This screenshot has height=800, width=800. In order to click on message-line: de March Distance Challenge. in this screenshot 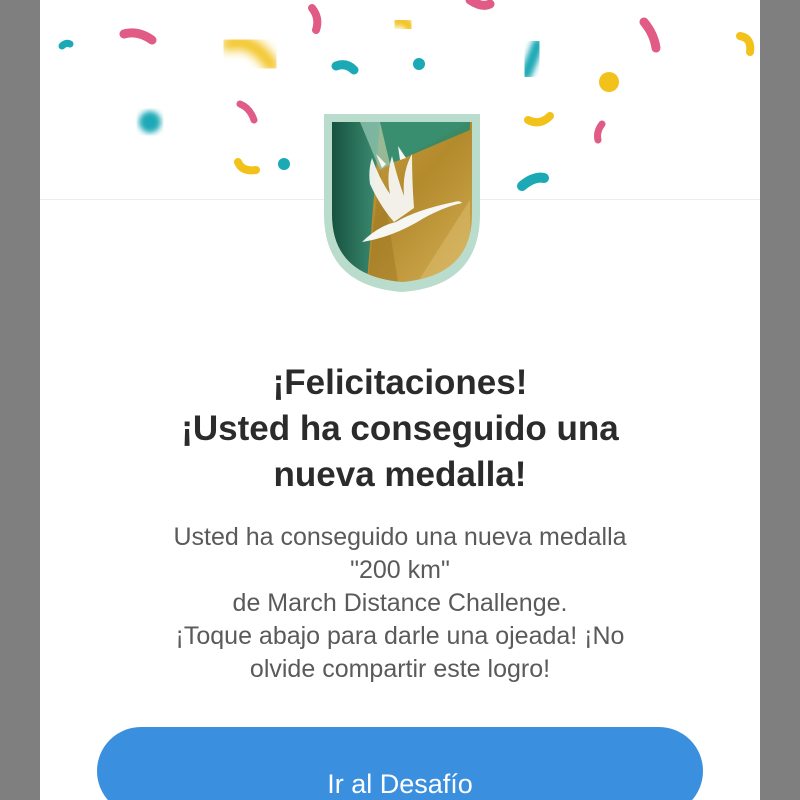, I will do `click(400, 603)`.